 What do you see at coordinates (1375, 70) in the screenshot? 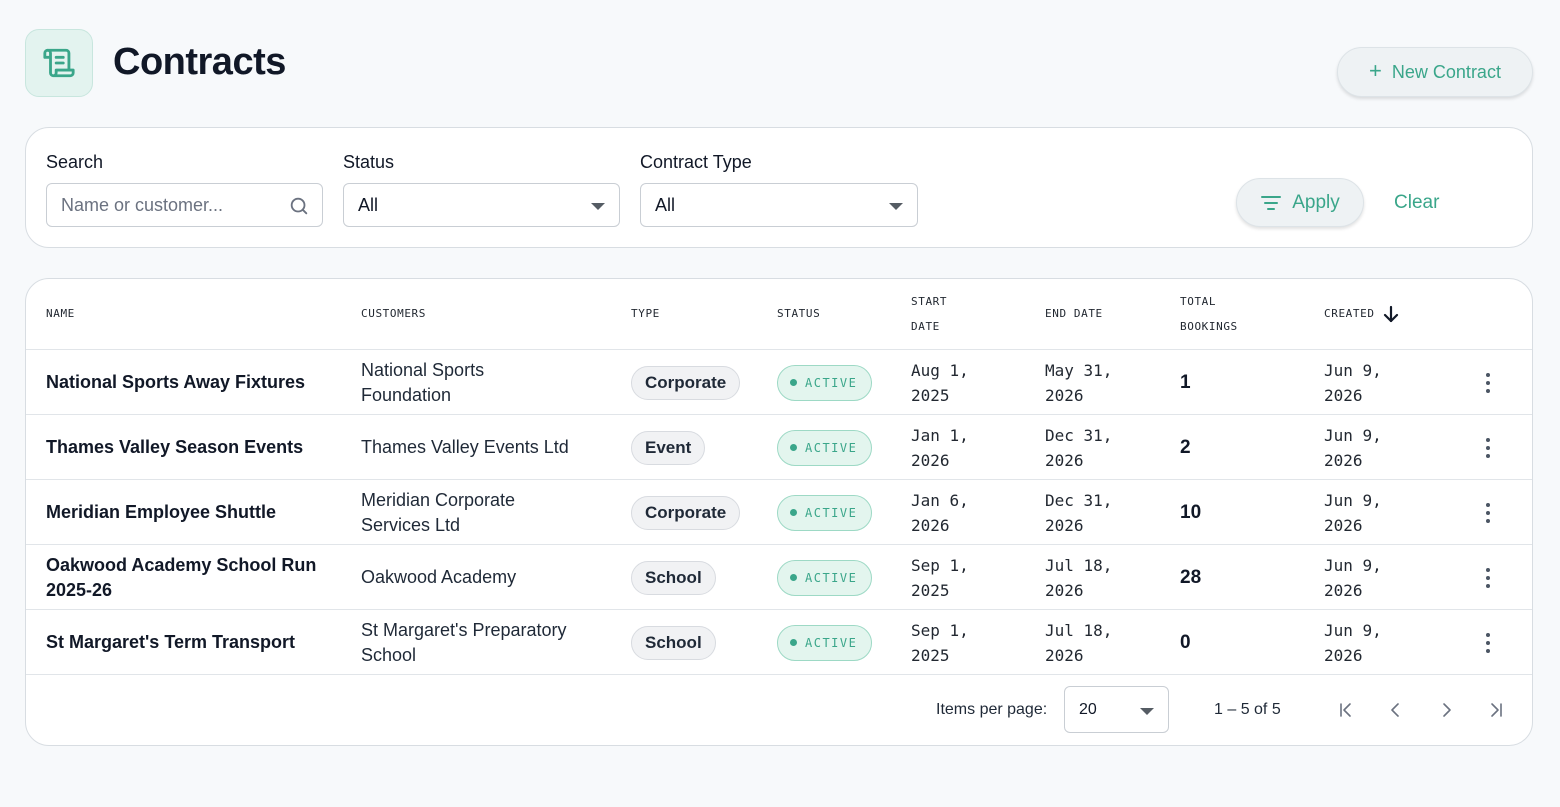
I see `plus-icon: +` at bounding box center [1375, 70].